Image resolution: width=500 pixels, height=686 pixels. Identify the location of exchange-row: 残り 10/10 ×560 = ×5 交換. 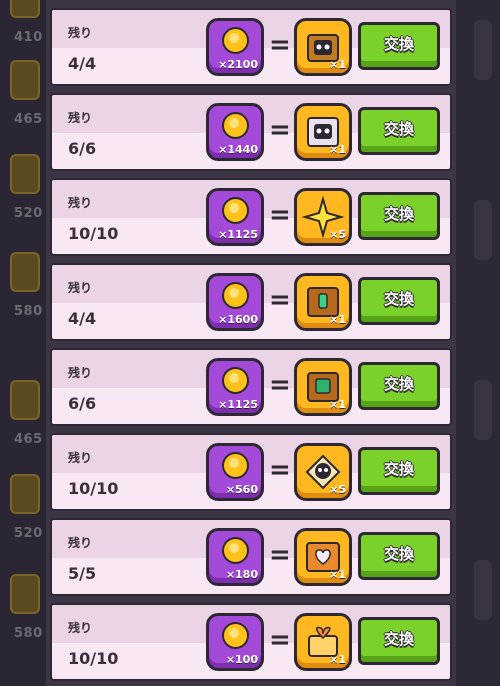
(251, 472).